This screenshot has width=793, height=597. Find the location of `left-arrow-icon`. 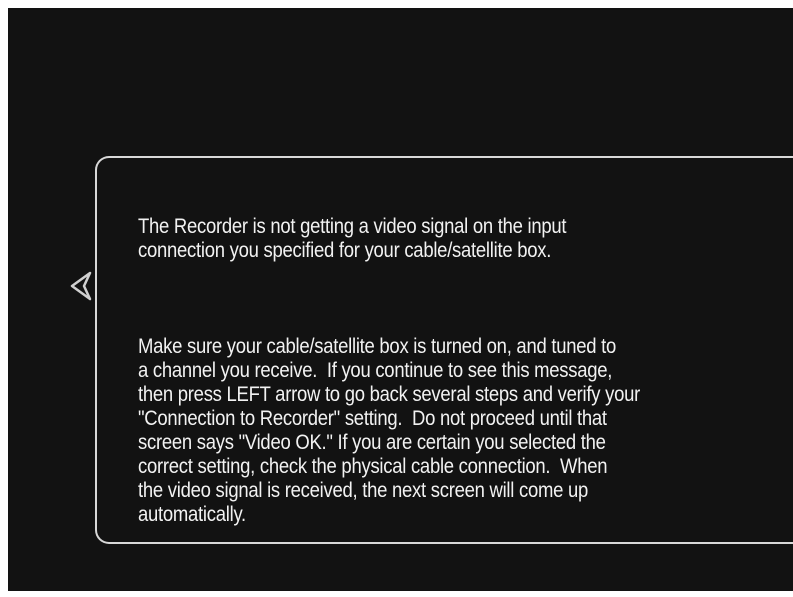

left-arrow-icon is located at coordinates (80, 286).